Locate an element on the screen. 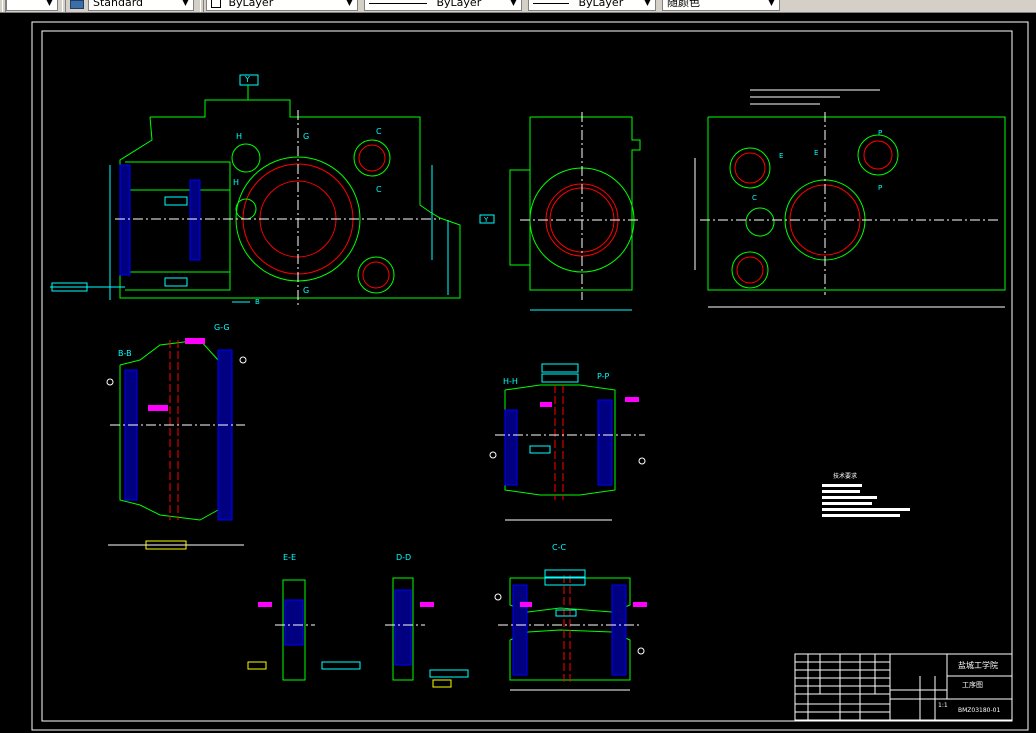 The width and height of the screenshot is (1036, 733). section-ee: E-E is located at coordinates (304, 617).